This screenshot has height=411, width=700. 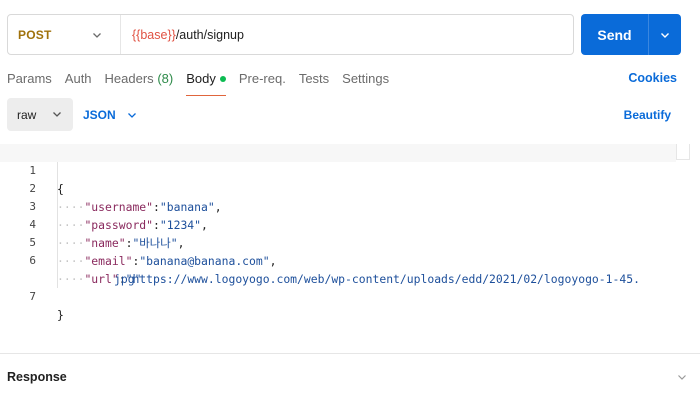 I want to click on tab-label: Settings, so click(x=366, y=78).